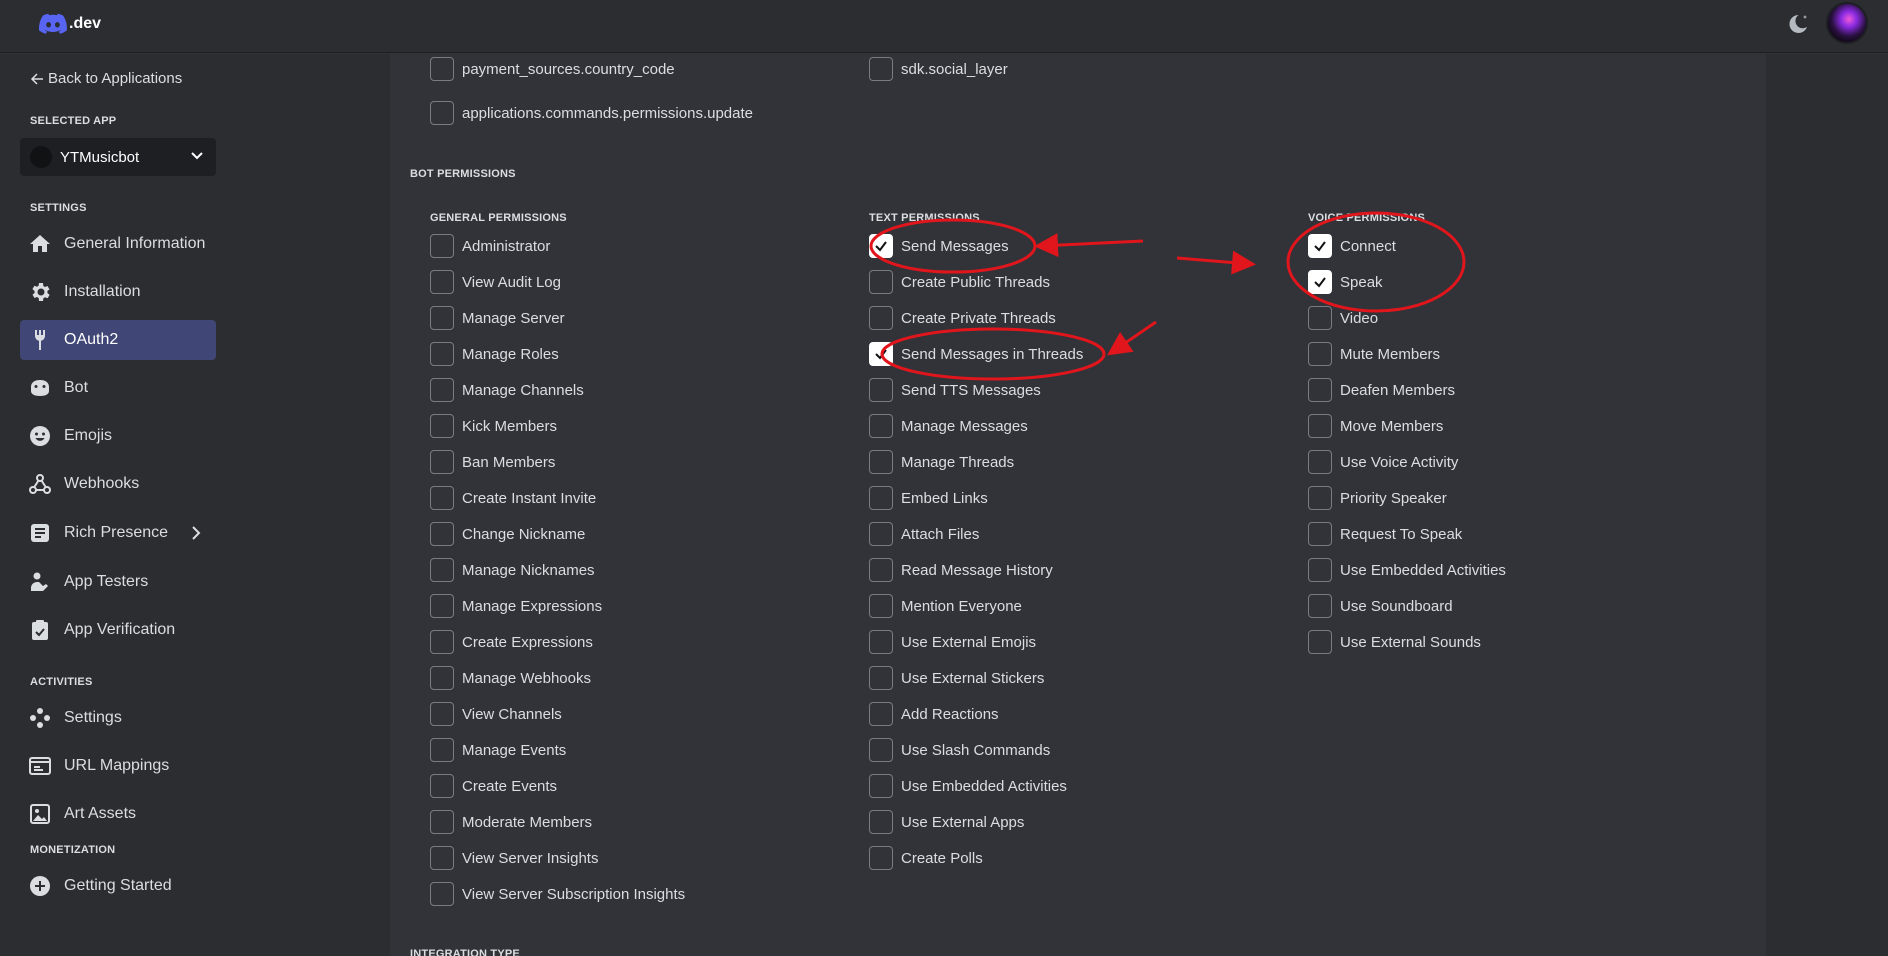 The height and width of the screenshot is (956, 1888). What do you see at coordinates (118, 630) in the screenshot?
I see `sidebar-item-app-verification: App Verification` at bounding box center [118, 630].